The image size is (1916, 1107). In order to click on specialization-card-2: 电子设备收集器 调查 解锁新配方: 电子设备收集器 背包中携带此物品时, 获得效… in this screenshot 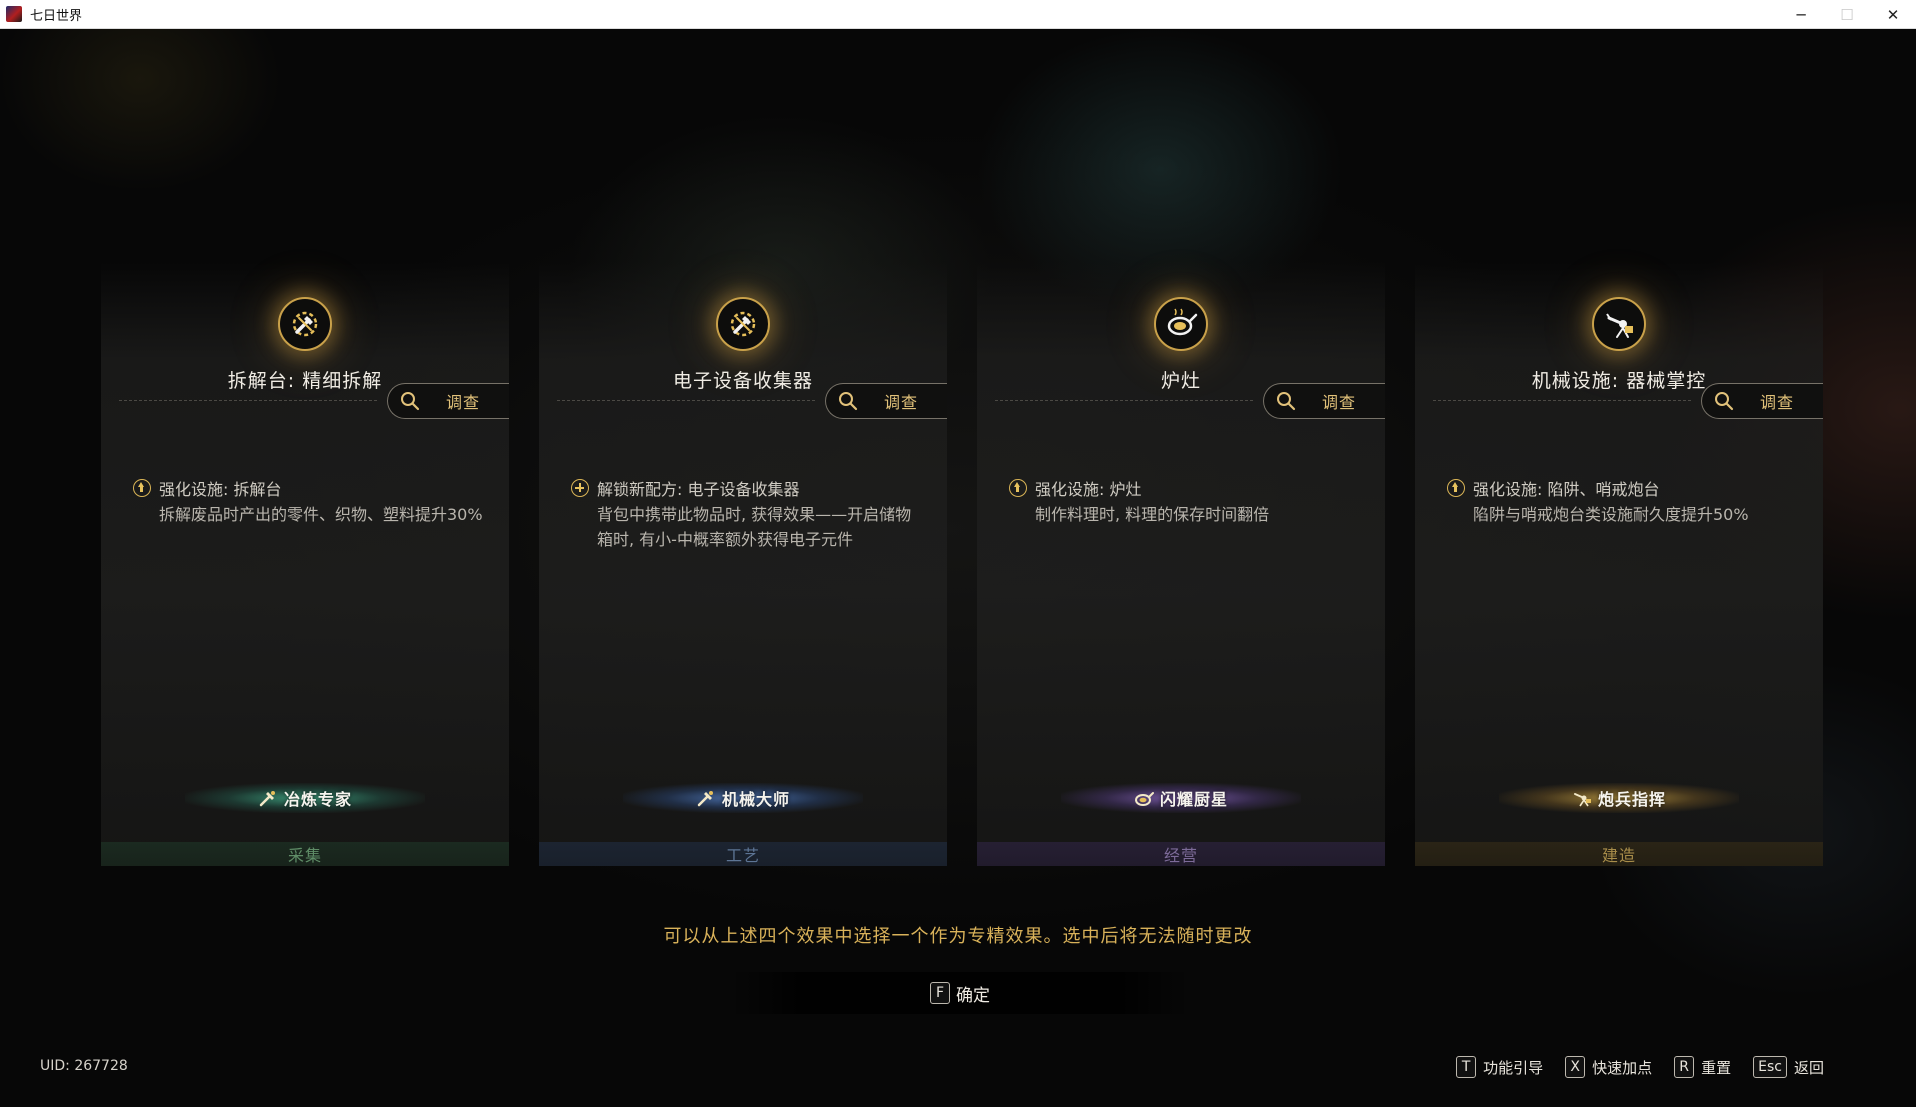, I will do `click(743, 564)`.